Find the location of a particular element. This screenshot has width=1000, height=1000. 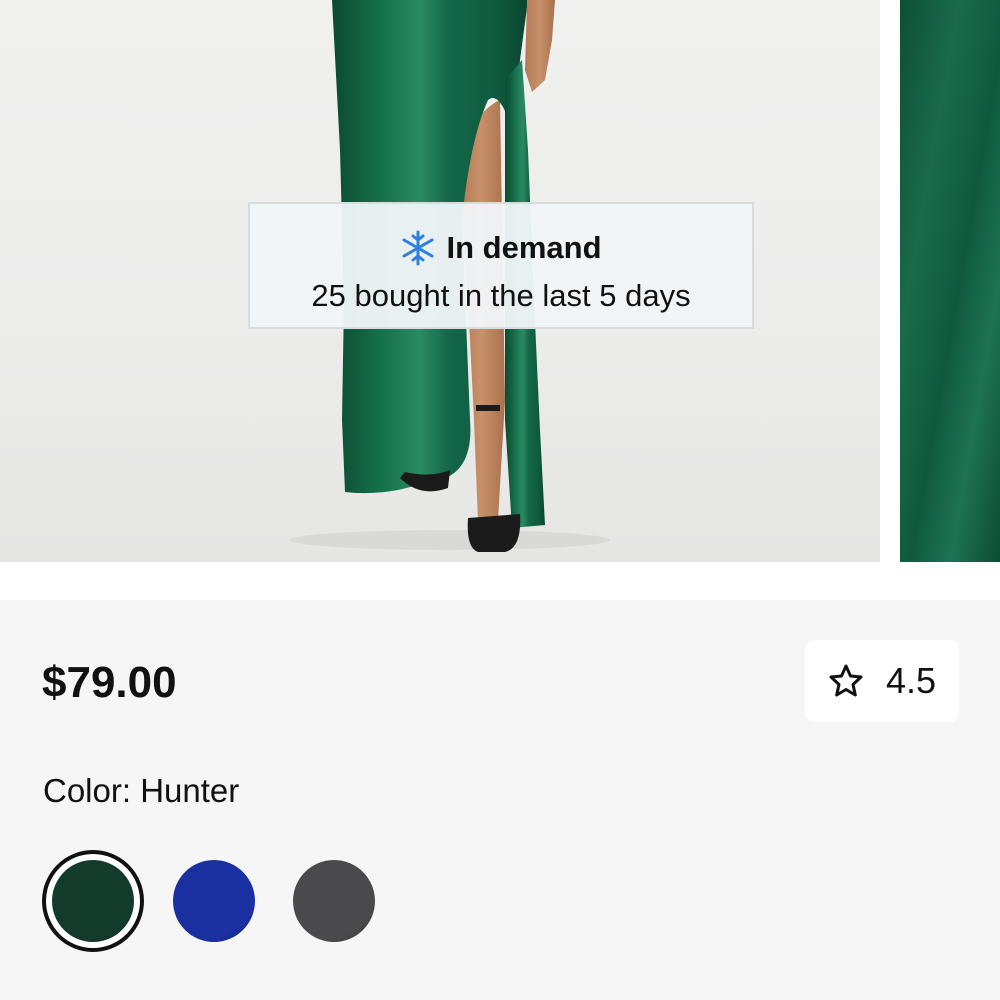

next-product-photo-peek is located at coordinates (950, 281).